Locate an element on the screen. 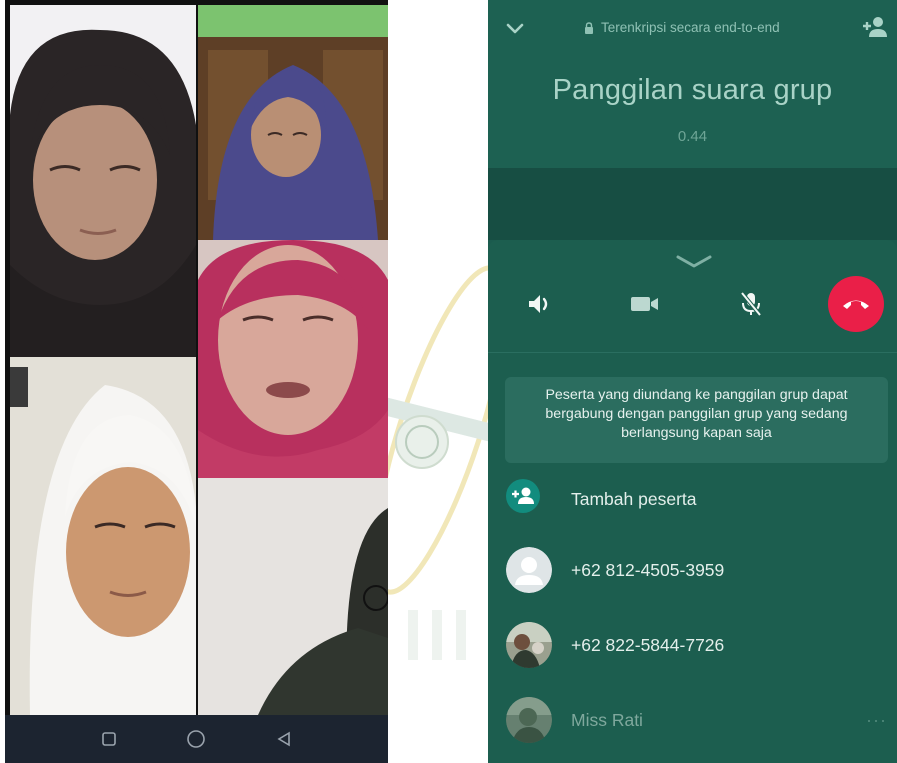 The height and width of the screenshot is (763, 897). speaker-button is located at coordinates (540, 304).